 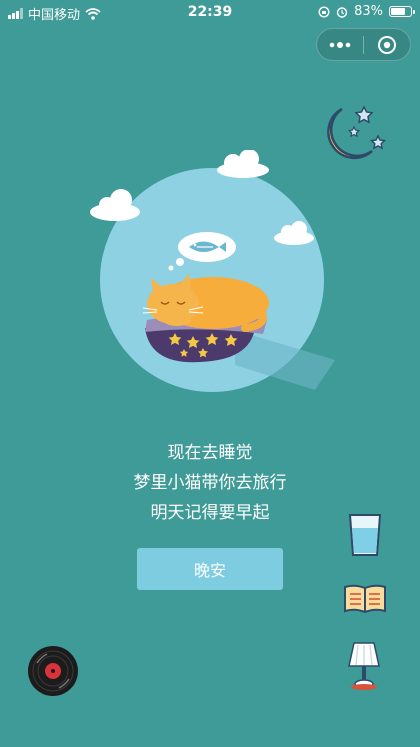 I want to click on close-button, so click(x=387, y=44).